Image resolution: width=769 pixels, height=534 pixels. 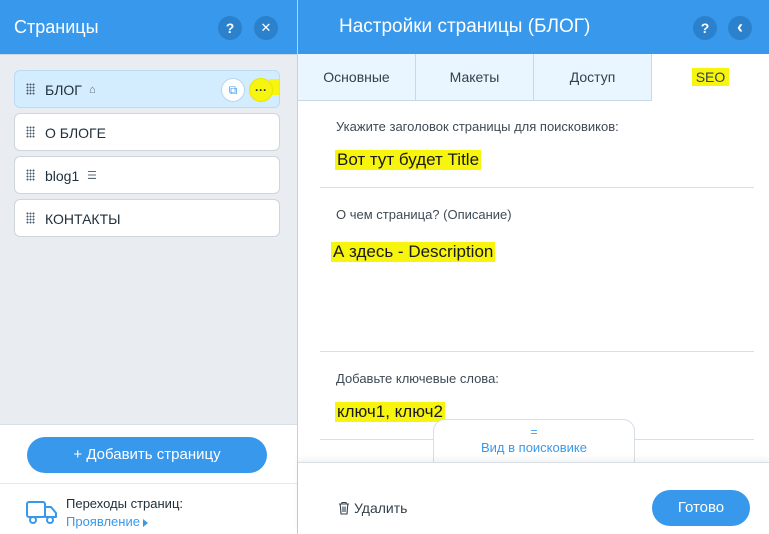 I want to click on seo-keywords-label: Добавьте ключевые слова:, so click(x=417, y=378).